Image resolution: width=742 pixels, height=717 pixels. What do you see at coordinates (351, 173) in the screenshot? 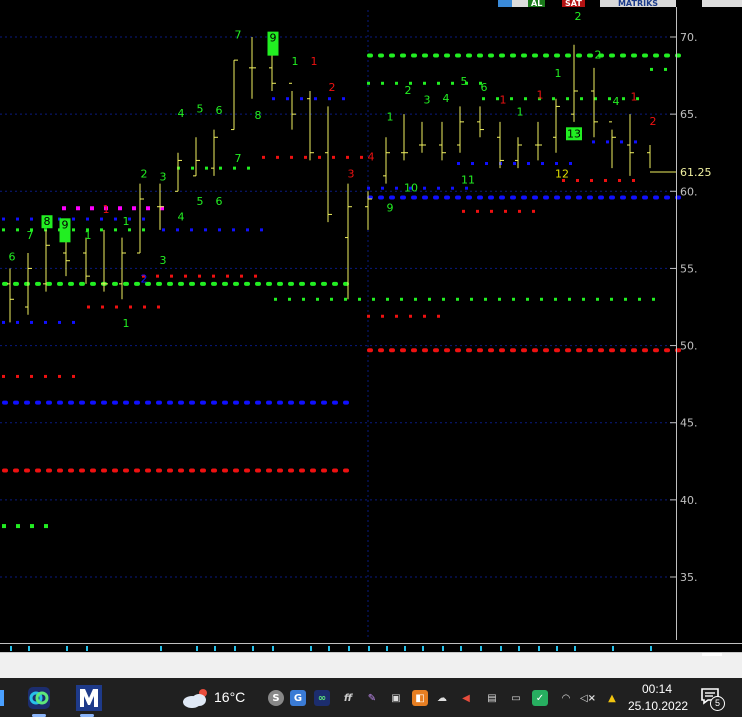
I see `count-label: 3` at bounding box center [351, 173].